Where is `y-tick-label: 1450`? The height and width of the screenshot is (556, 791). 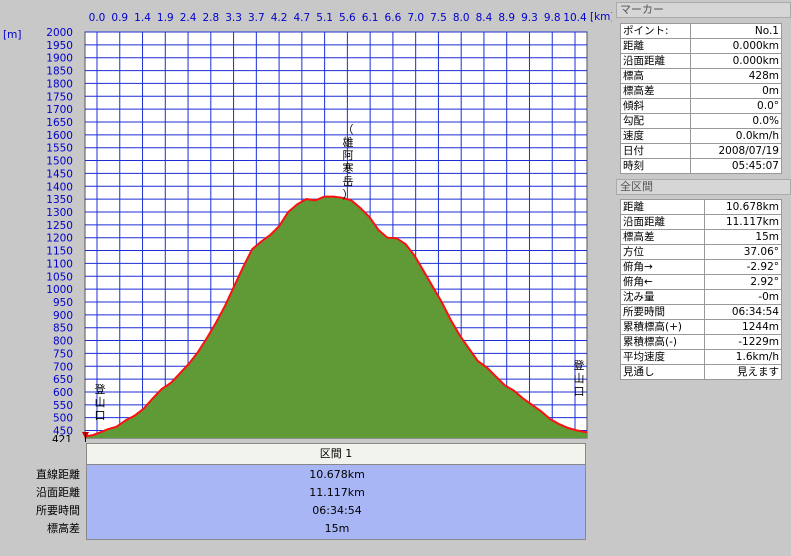 y-tick-label: 1450 is located at coordinates (59, 174).